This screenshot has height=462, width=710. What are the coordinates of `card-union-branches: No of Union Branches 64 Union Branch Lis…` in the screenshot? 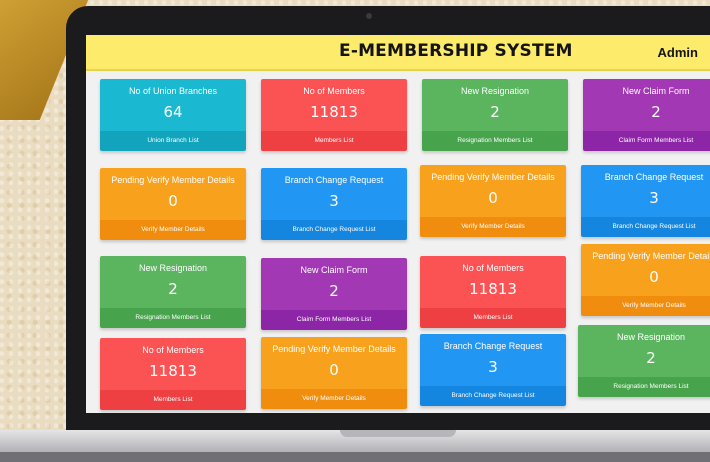 It's located at (173, 115).